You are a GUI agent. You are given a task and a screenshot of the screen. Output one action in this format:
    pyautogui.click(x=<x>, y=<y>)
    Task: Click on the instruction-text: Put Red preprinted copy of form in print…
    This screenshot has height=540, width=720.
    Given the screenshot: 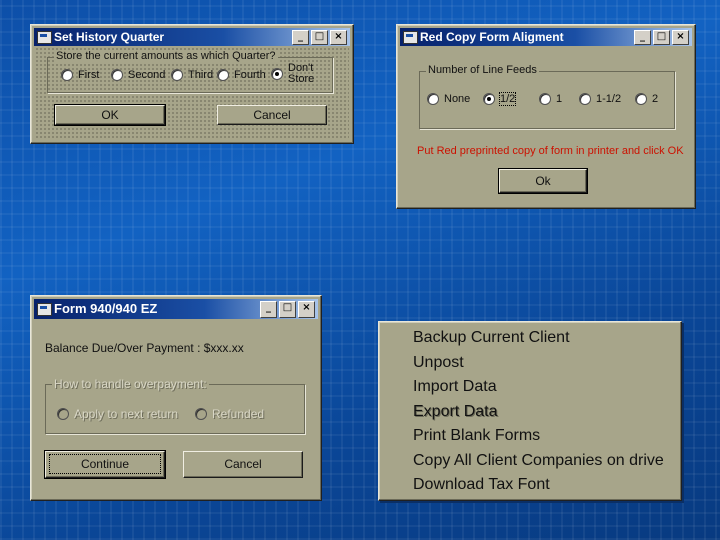 What is the action you would take?
    pyautogui.click(x=550, y=151)
    